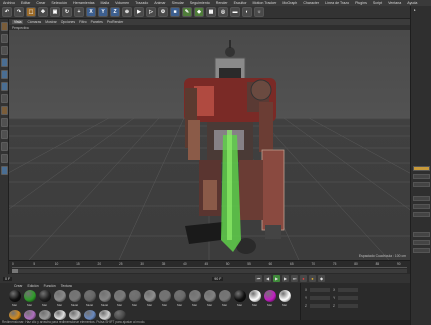 The height and width of the screenshot is (325, 431). I want to click on menu-item: Seguimiento, so click(200, 3).